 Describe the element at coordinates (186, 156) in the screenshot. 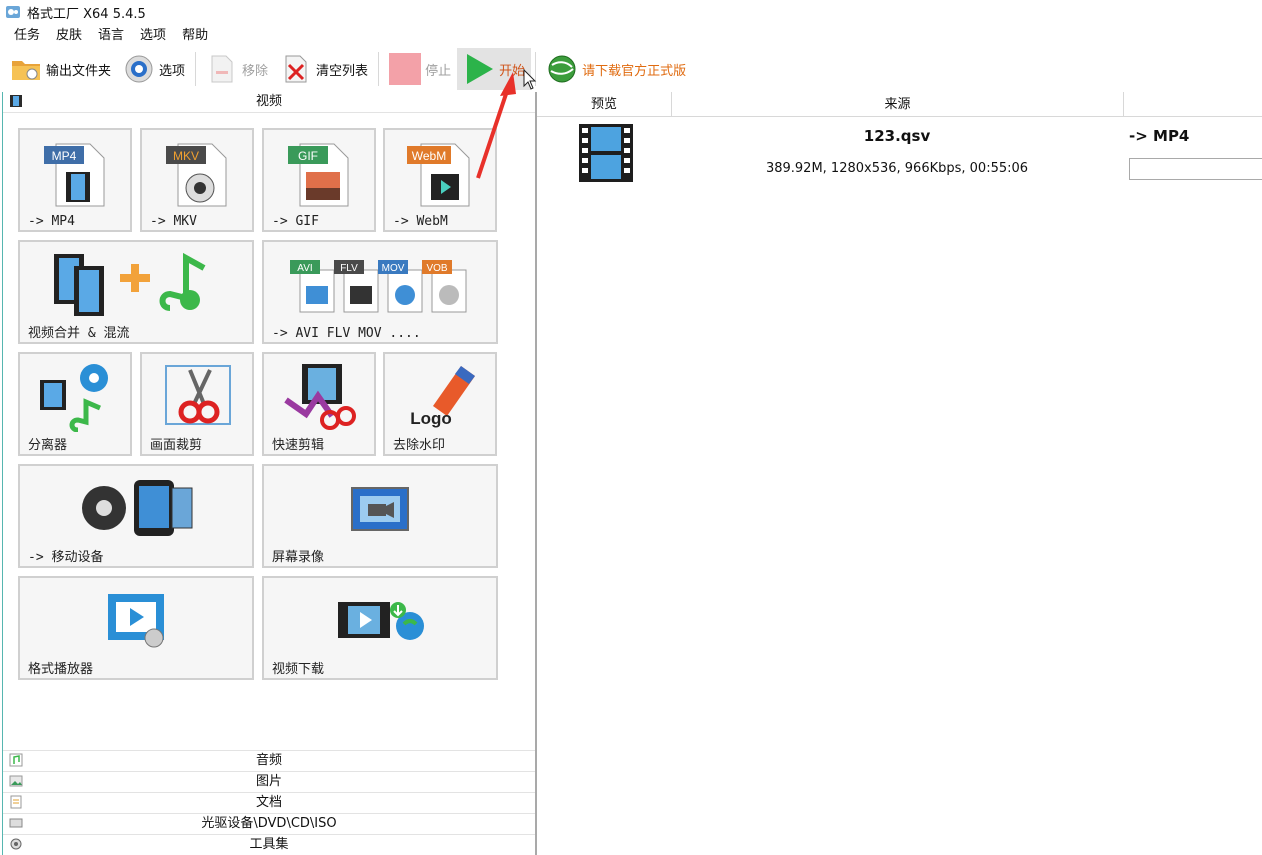

I see `mkv-badge: MKV` at that location.